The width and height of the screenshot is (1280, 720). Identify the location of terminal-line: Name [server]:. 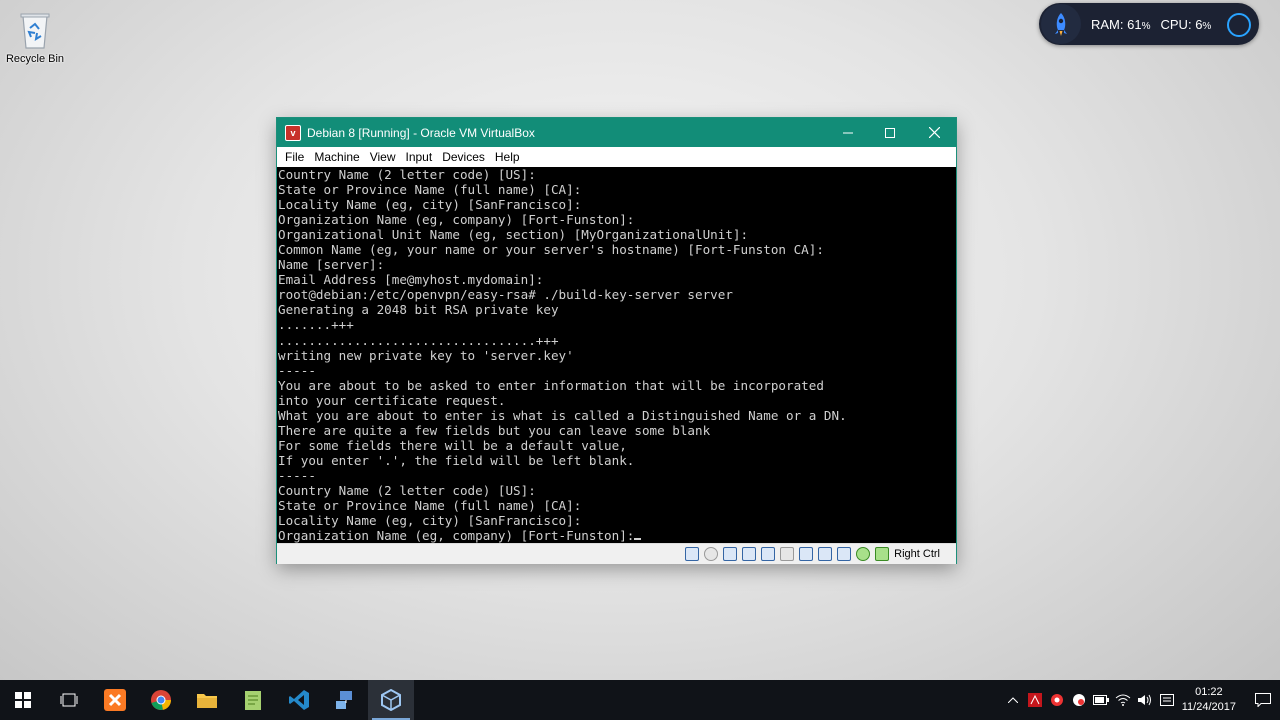
(331, 265).